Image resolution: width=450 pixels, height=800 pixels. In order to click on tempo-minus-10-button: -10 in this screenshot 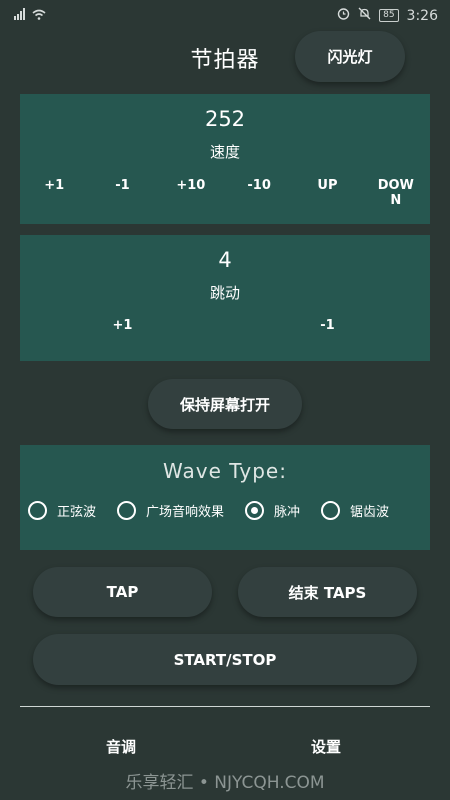, I will do `click(259, 193)`.